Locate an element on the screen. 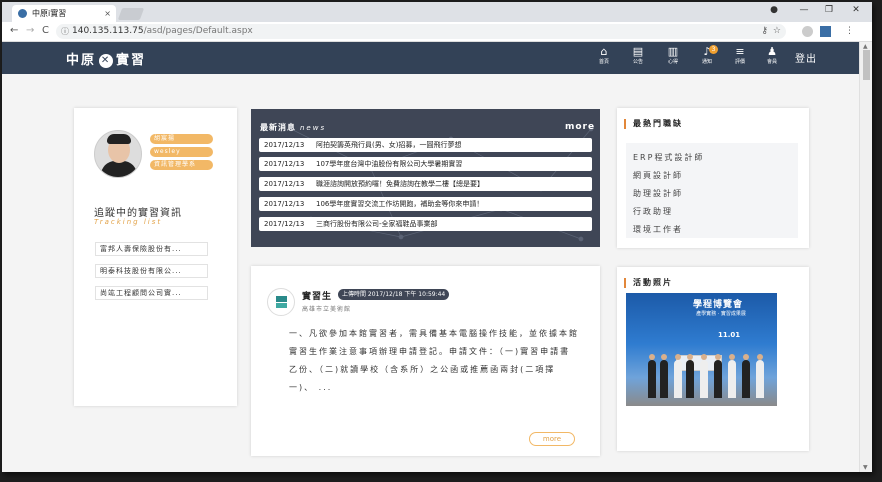 This screenshot has height=482, width=882. event-photo: 學程博覽會 產學實務 · 實習成果展 11.01 is located at coordinates (701, 349).